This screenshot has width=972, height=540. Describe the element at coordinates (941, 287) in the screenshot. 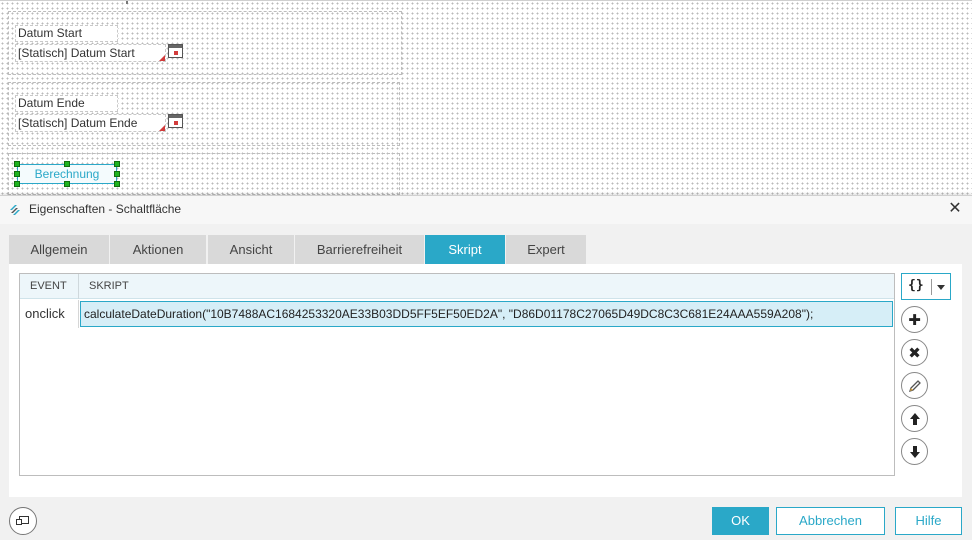

I see `chevron-down-icon` at that location.